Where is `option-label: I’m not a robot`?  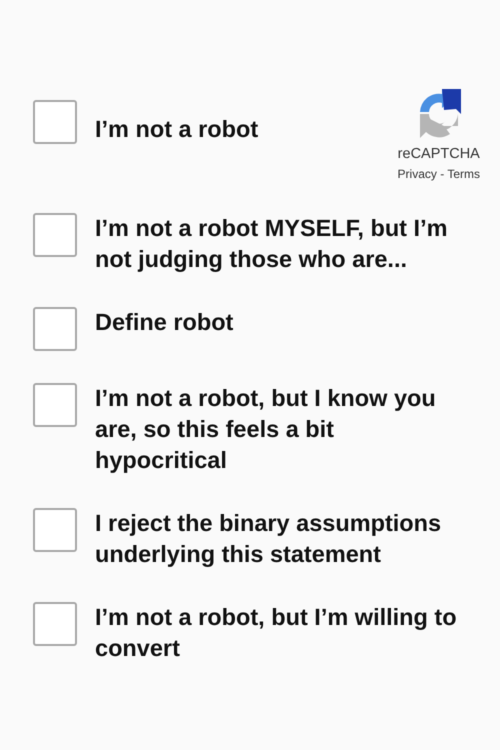
option-label: I’m not a robot is located at coordinates (177, 129).